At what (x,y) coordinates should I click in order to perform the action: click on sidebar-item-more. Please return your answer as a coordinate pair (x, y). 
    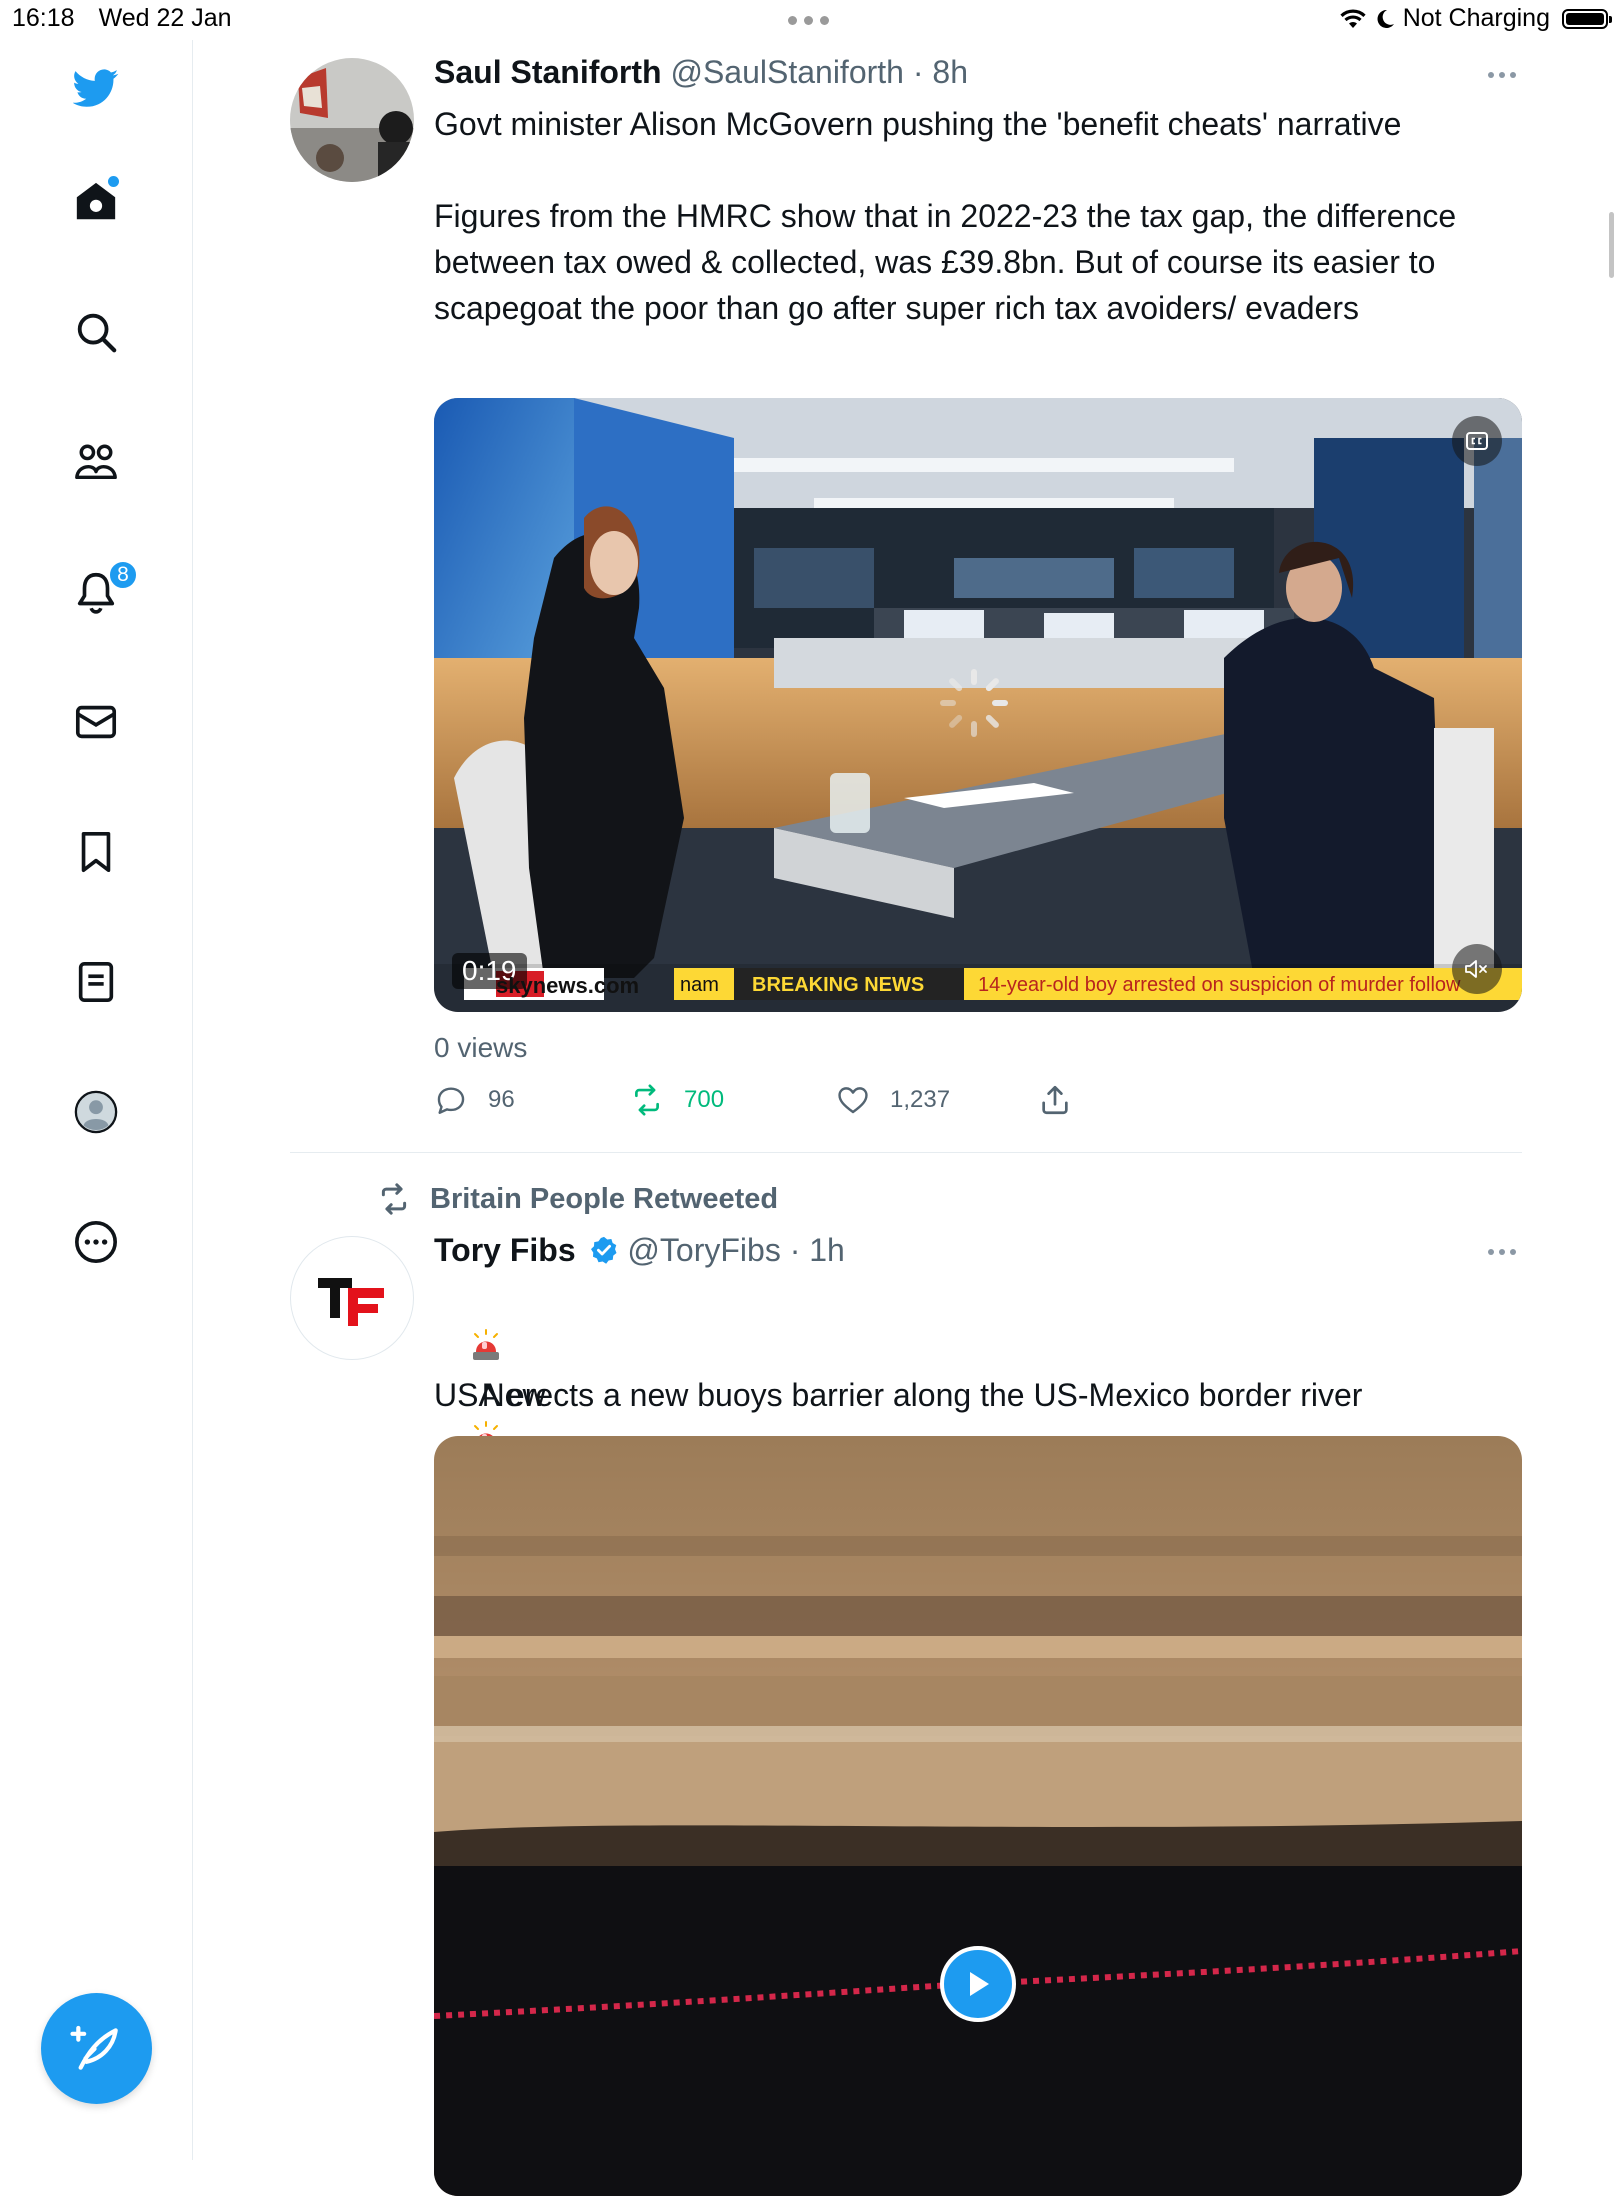
    Looking at the image, I should click on (96, 1242).